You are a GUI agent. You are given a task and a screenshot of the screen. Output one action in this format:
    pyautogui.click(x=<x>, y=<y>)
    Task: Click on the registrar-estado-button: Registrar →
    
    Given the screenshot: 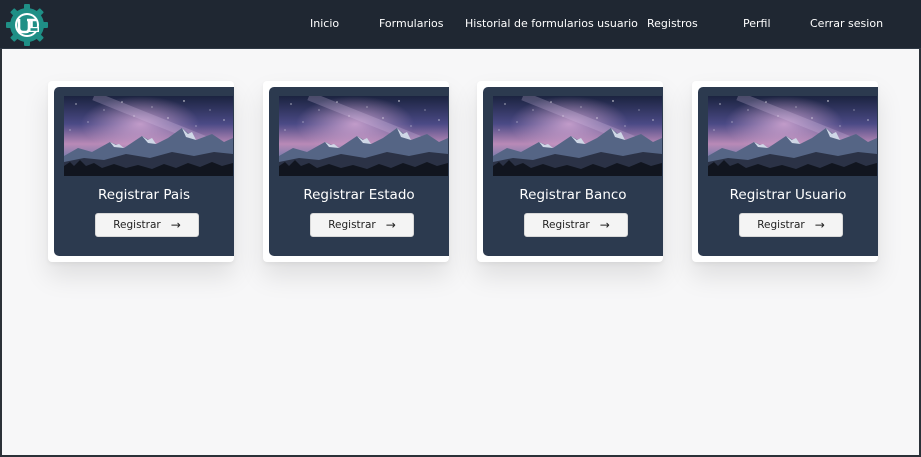 What is the action you would take?
    pyautogui.click(x=362, y=225)
    